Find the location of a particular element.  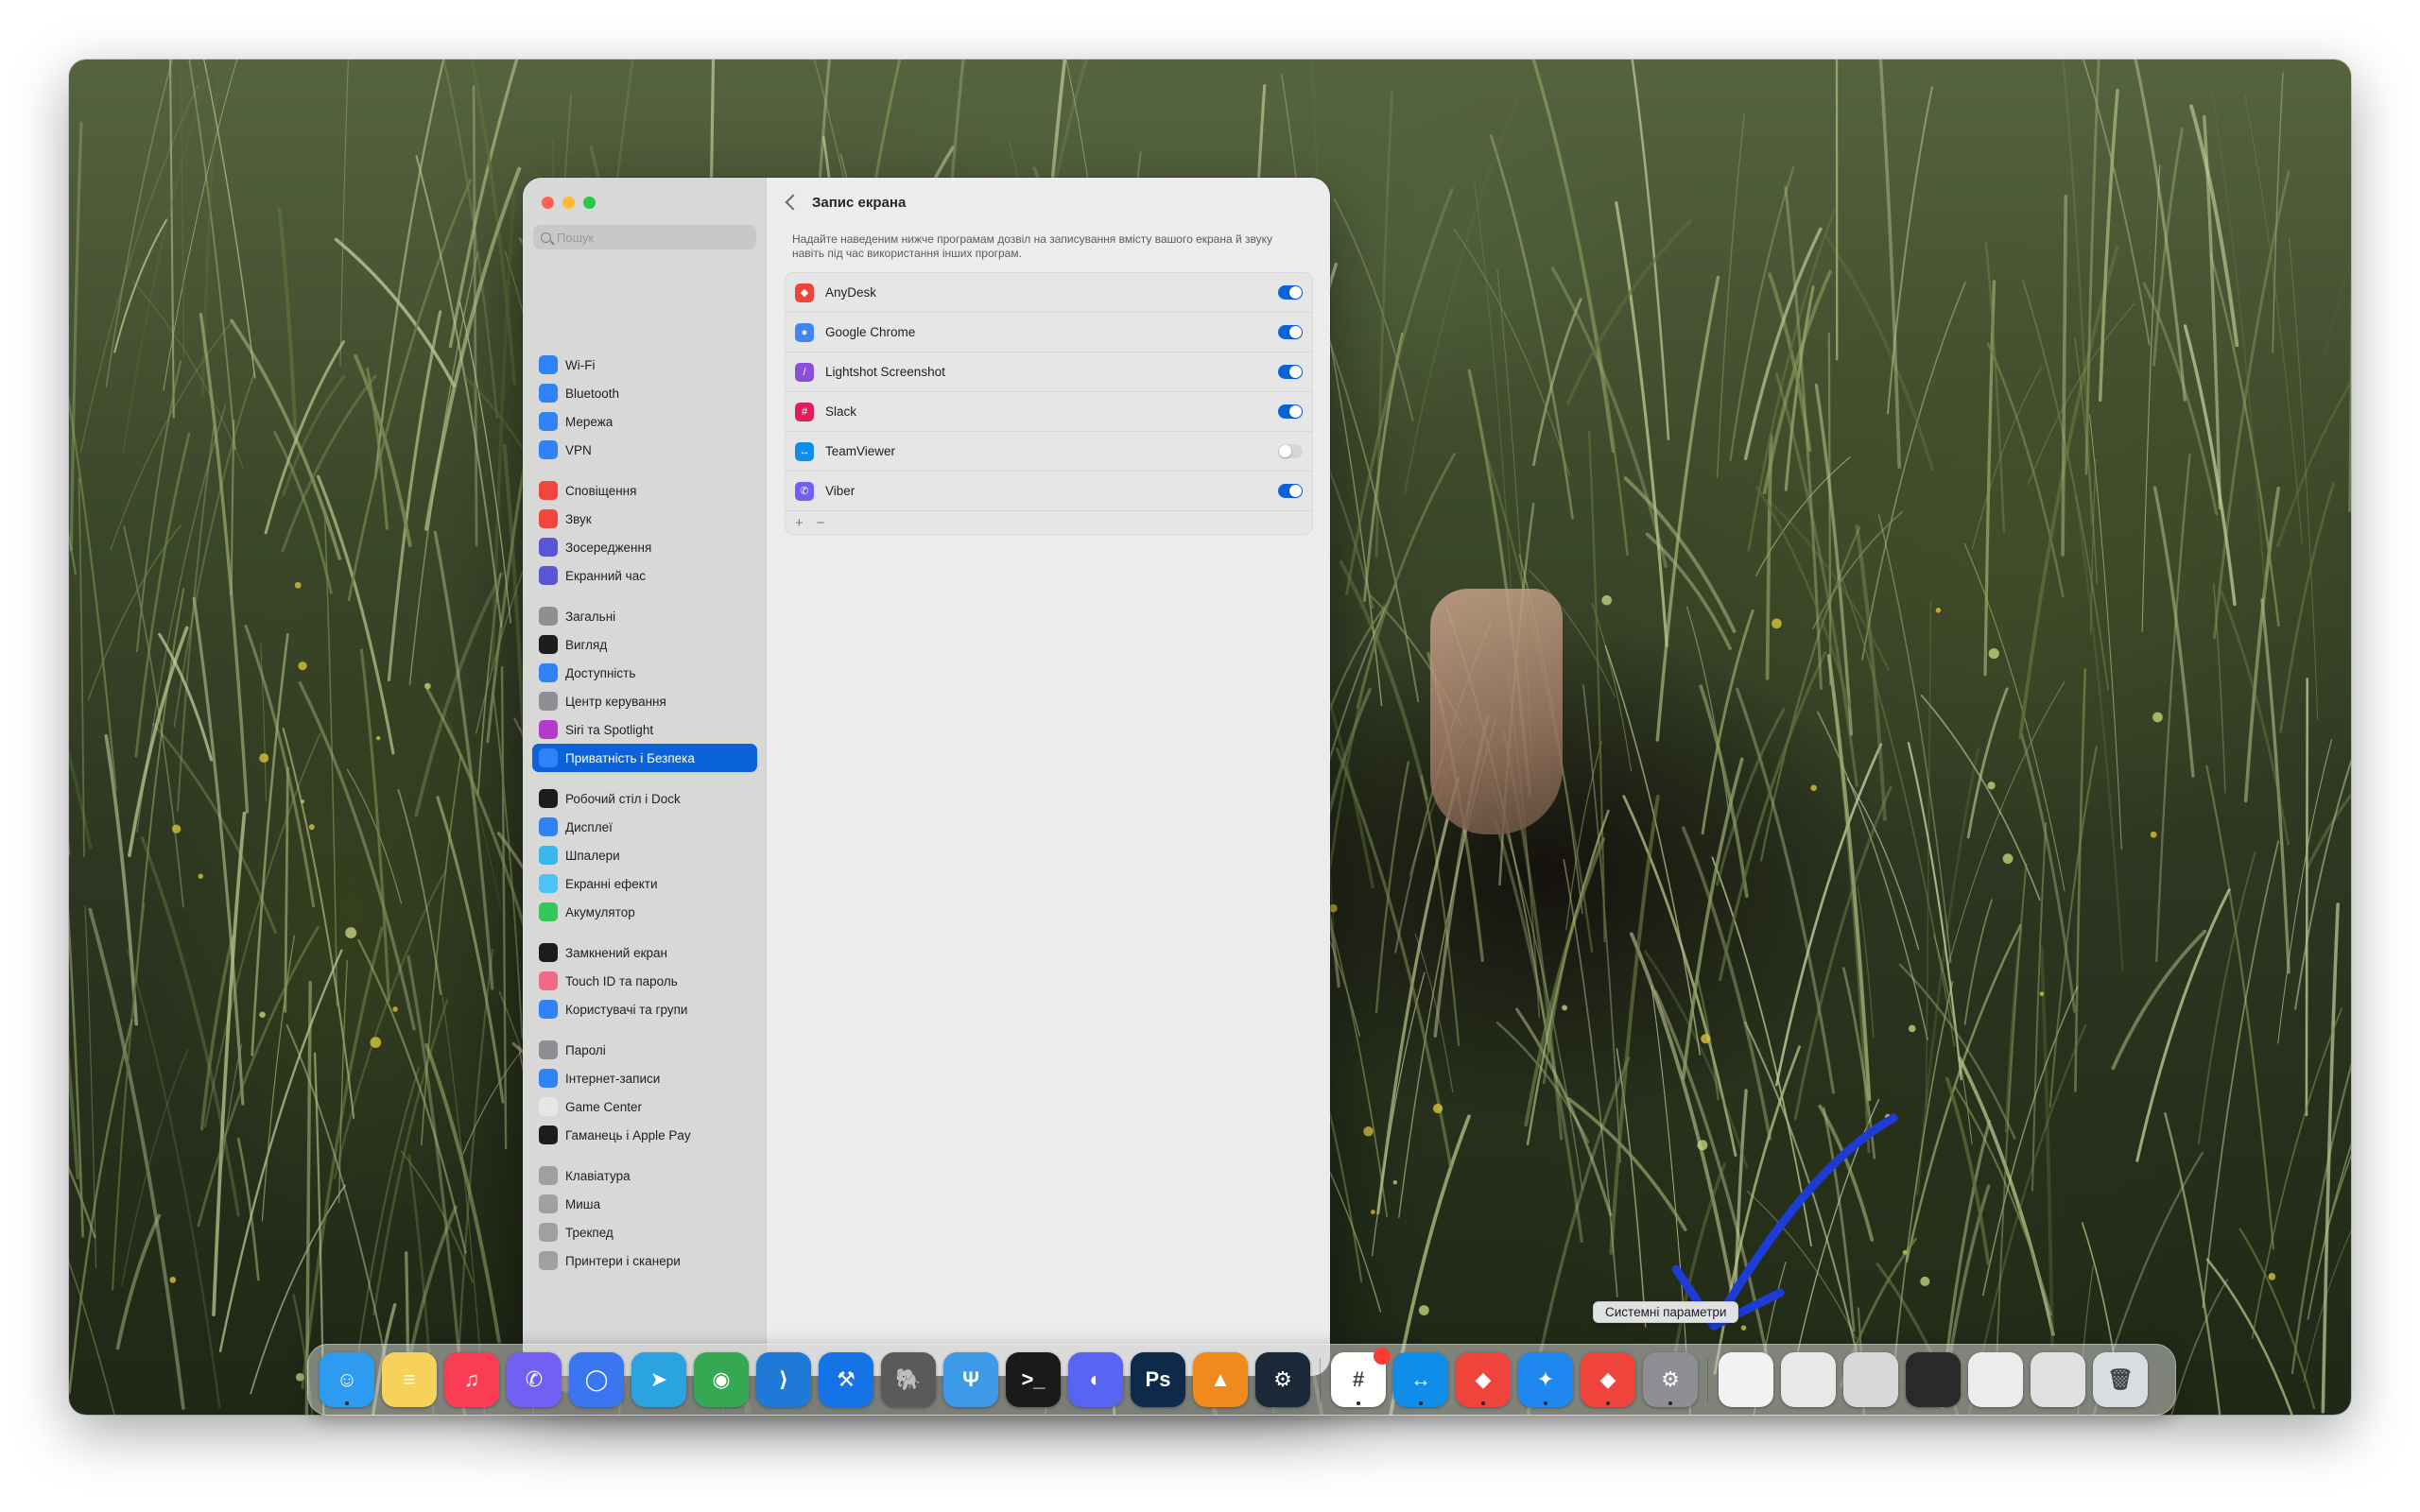

sidebar-item-bell: Сповіщення is located at coordinates (644, 490).